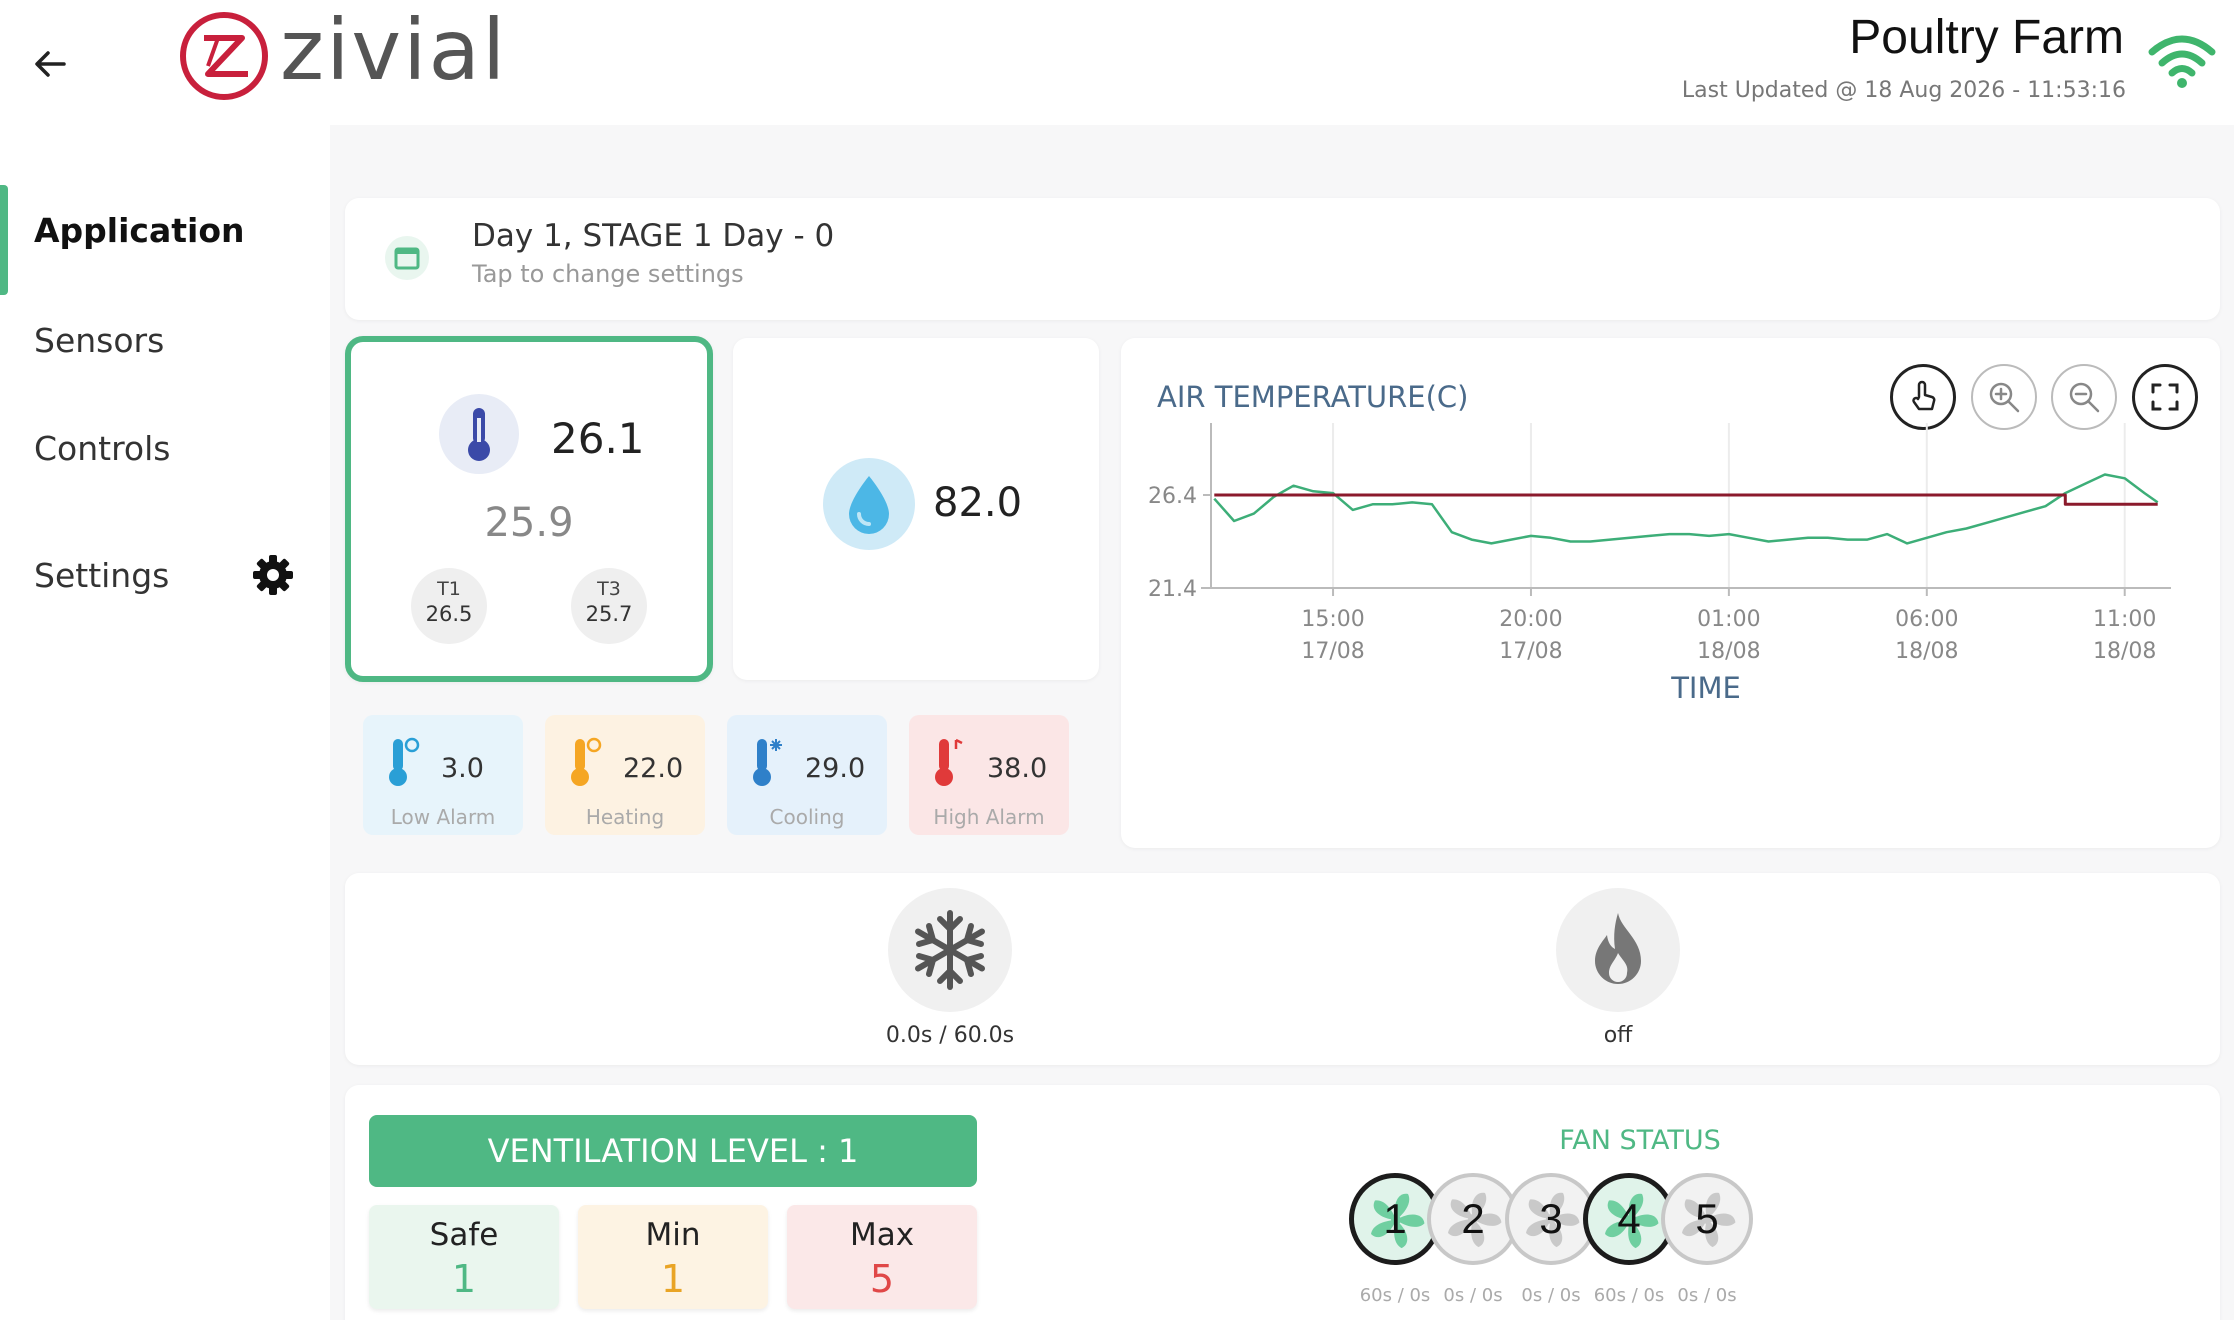 This screenshot has width=2234, height=1320. I want to click on y-tick-label: 26.4, so click(1172, 496).